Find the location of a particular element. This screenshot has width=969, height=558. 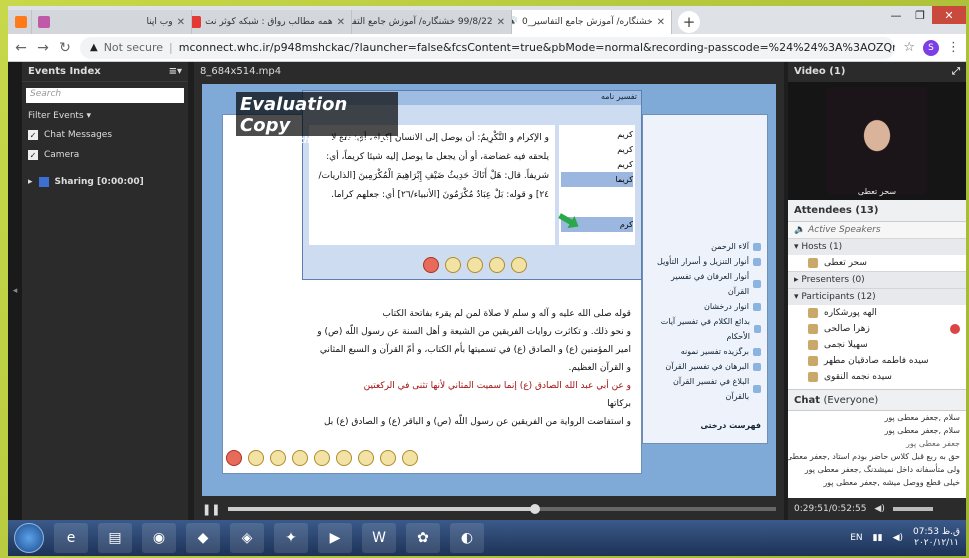

chat-header: Chat (Everyone) is located at coordinates (877, 400).